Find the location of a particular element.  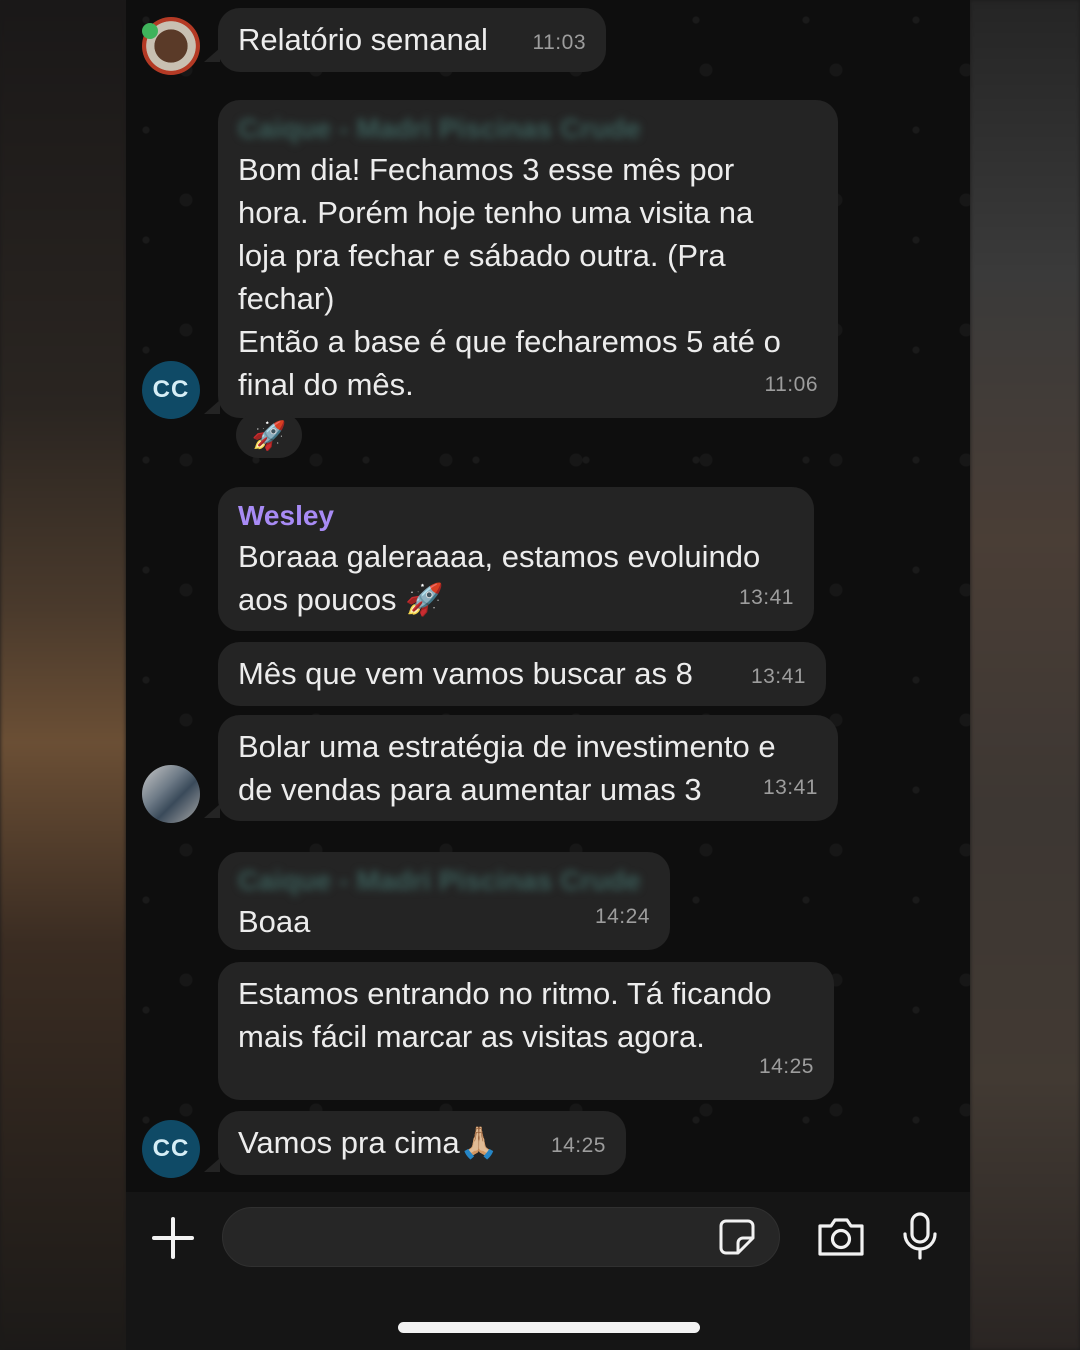

background-right is located at coordinates (1025, 675).